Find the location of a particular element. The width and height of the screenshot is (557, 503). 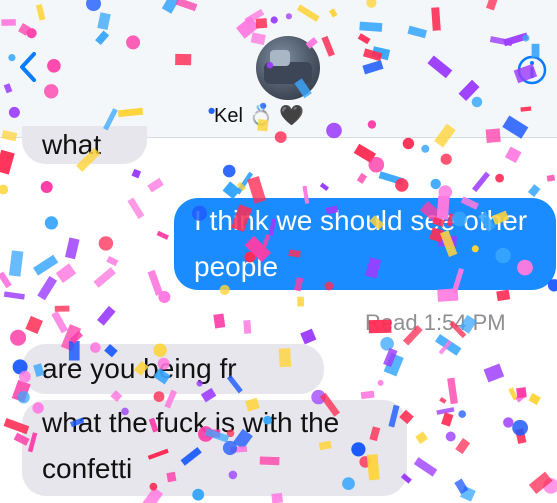

ring-emoji-icon: 💍 is located at coordinates (261, 116).